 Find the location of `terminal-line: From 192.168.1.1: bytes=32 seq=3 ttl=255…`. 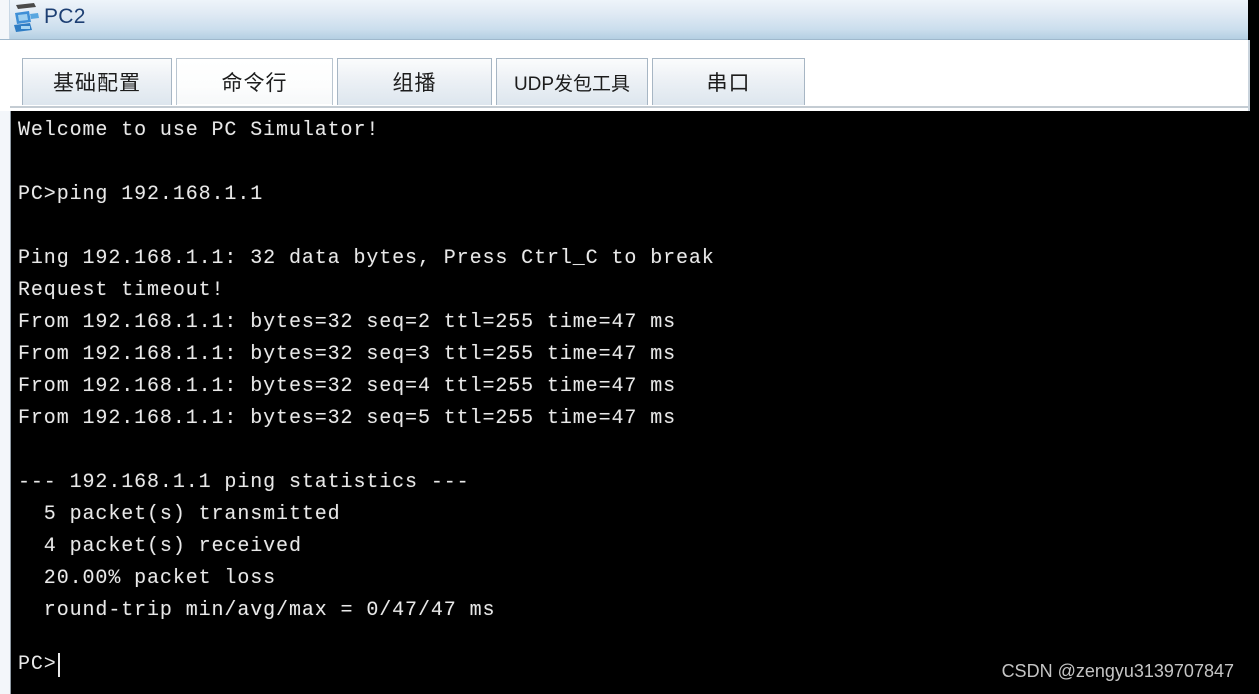

terminal-line: From 192.168.1.1: bytes=32 seq=3 ttl=255… is located at coordinates (347, 354).